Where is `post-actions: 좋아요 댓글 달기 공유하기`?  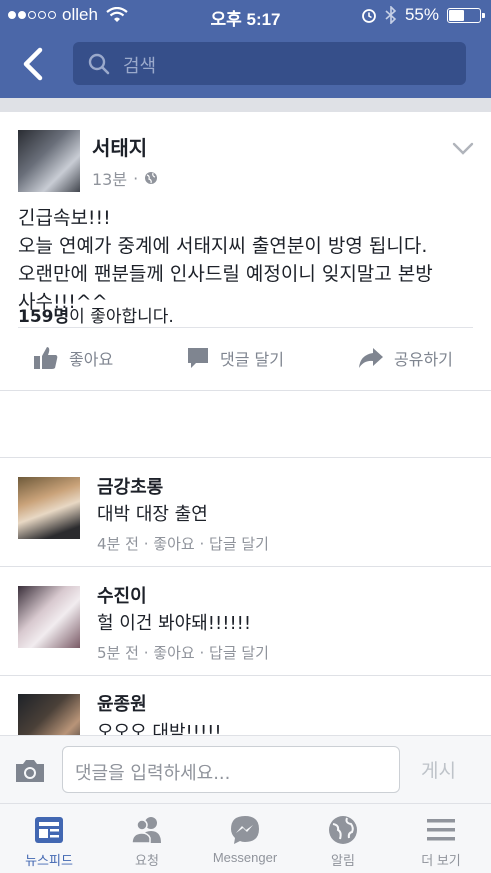
post-actions: 좋아요 댓글 달기 공유하기 is located at coordinates (245, 358).